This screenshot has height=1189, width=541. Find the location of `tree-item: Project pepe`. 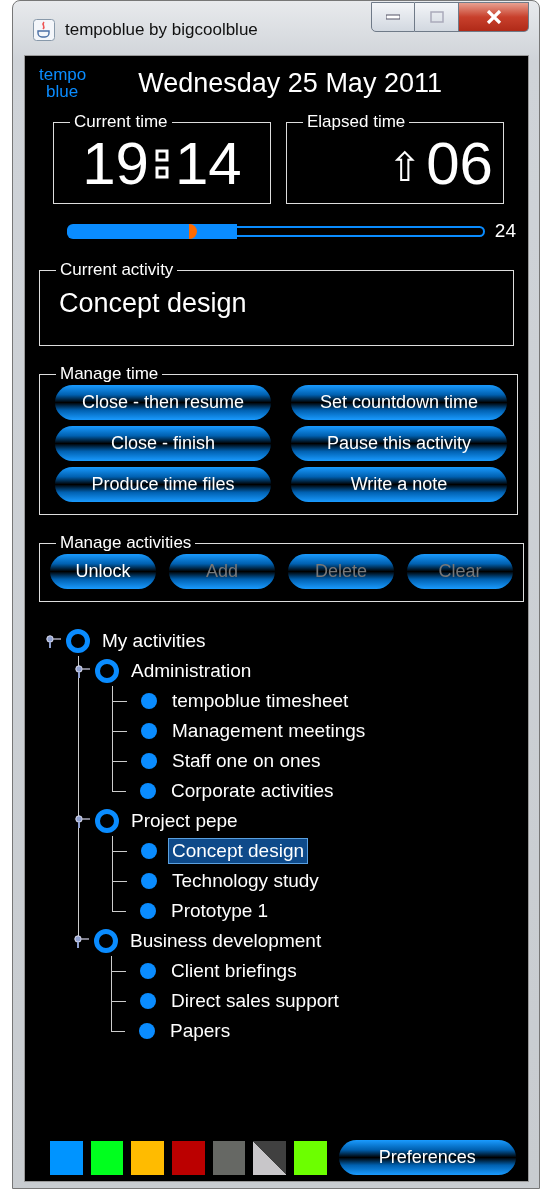

tree-item: Project pepe is located at coordinates (184, 821).